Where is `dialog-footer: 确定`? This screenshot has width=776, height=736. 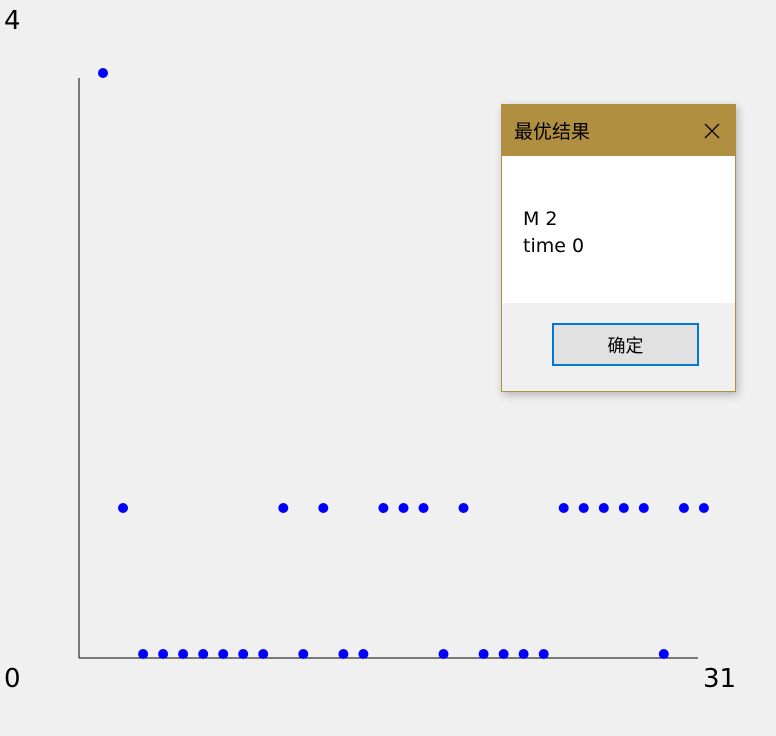
dialog-footer: 确定 is located at coordinates (618, 347).